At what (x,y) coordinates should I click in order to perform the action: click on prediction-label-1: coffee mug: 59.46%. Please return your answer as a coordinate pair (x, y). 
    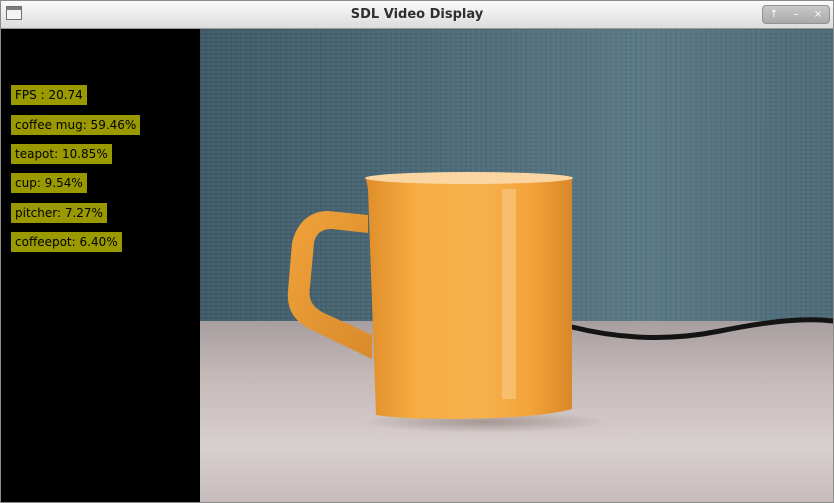
    Looking at the image, I should click on (76, 125).